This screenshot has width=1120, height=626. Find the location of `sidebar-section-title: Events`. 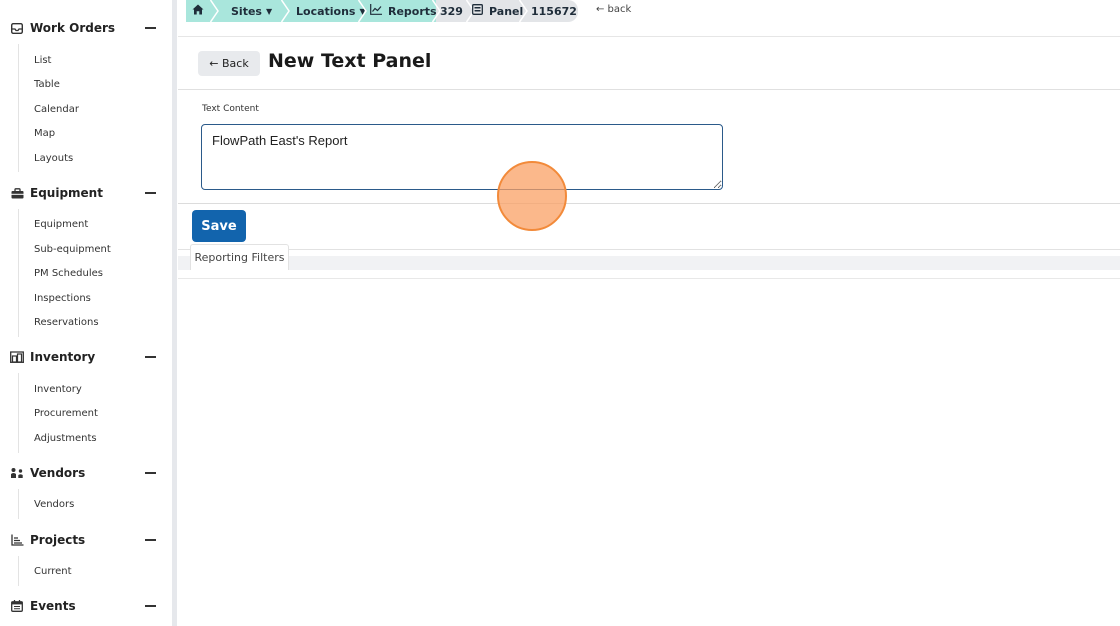

sidebar-section-title: Events is located at coordinates (53, 606).